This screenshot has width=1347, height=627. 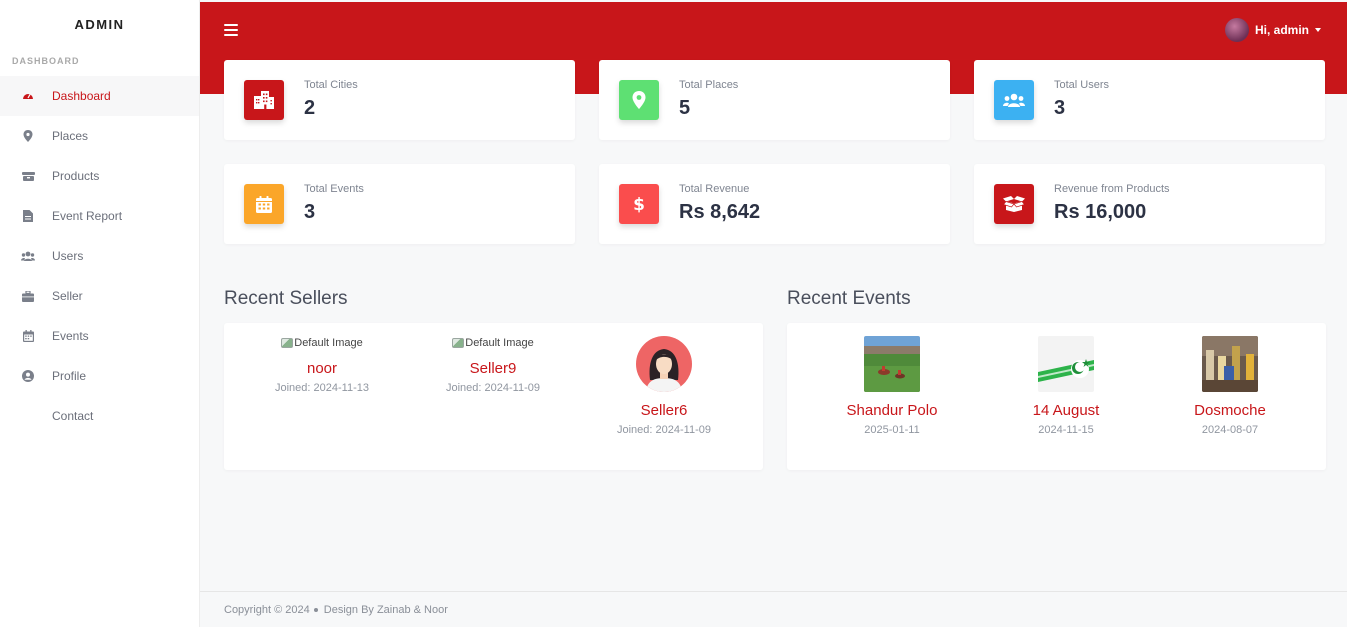 What do you see at coordinates (1066, 410) in the screenshot?
I see `event-name: 14 August` at bounding box center [1066, 410].